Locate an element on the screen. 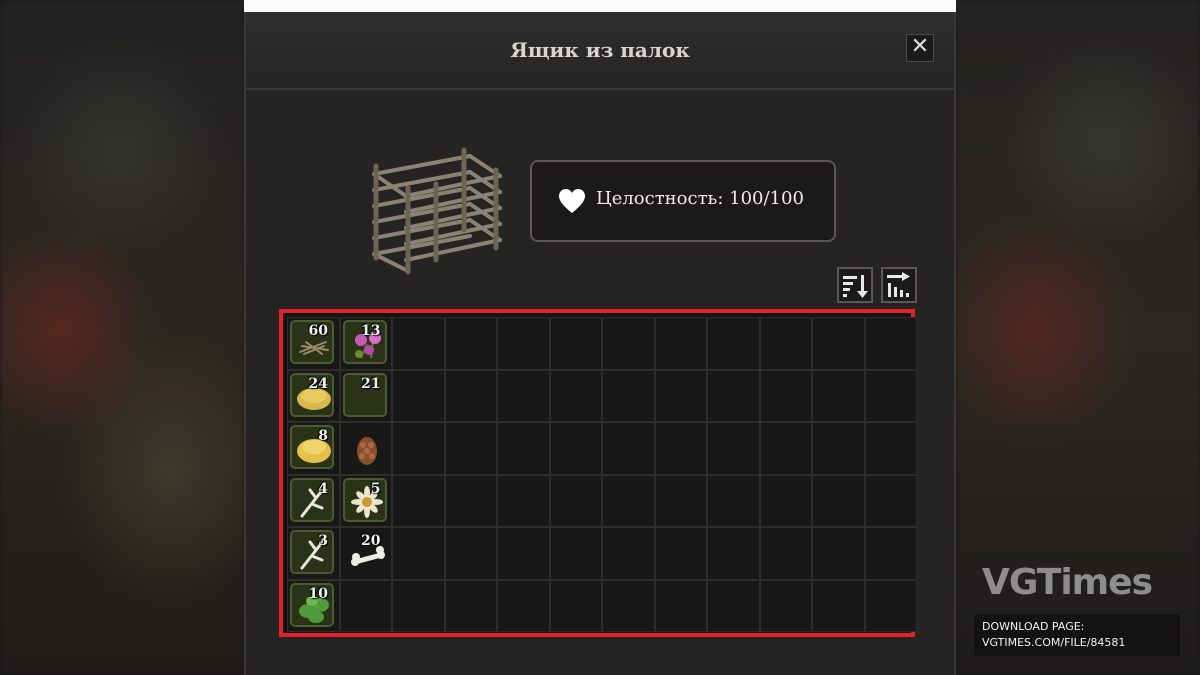 The height and width of the screenshot is (675, 1200). transfer-button is located at coordinates (899, 285).